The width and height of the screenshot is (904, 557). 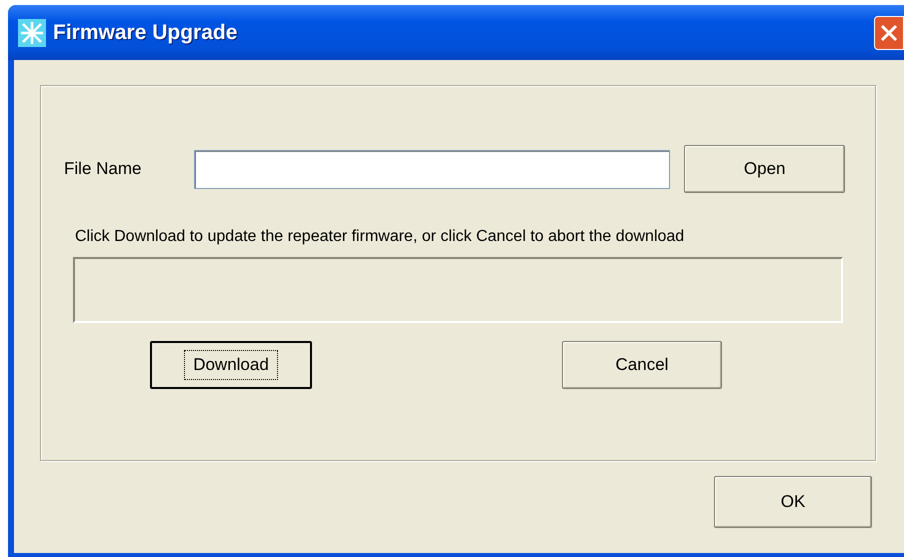 I want to click on download-button: Download, so click(x=231, y=365).